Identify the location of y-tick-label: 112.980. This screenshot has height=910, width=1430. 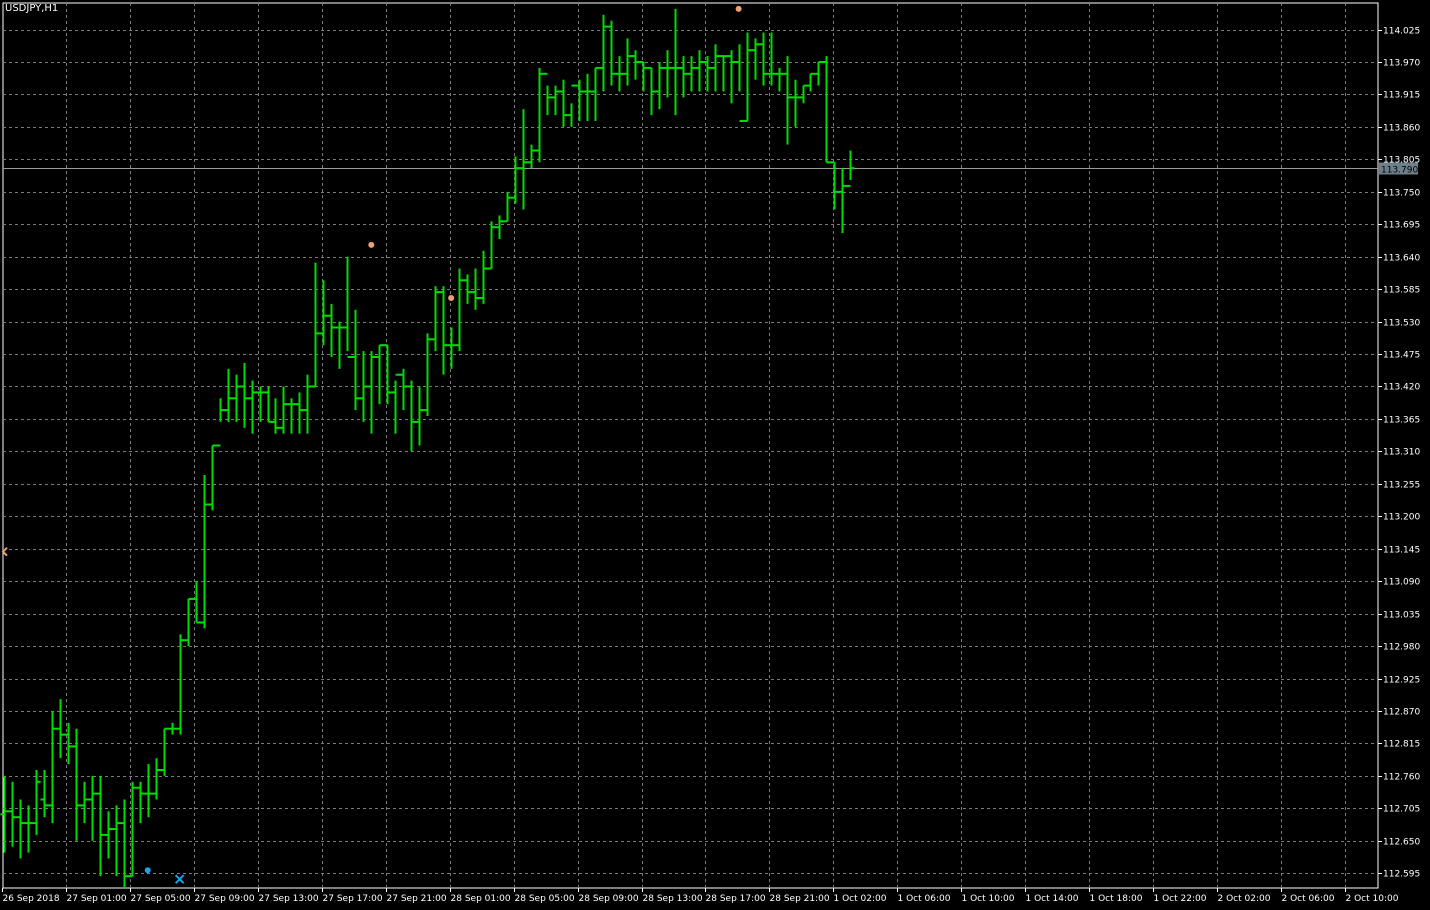
(1401, 648).